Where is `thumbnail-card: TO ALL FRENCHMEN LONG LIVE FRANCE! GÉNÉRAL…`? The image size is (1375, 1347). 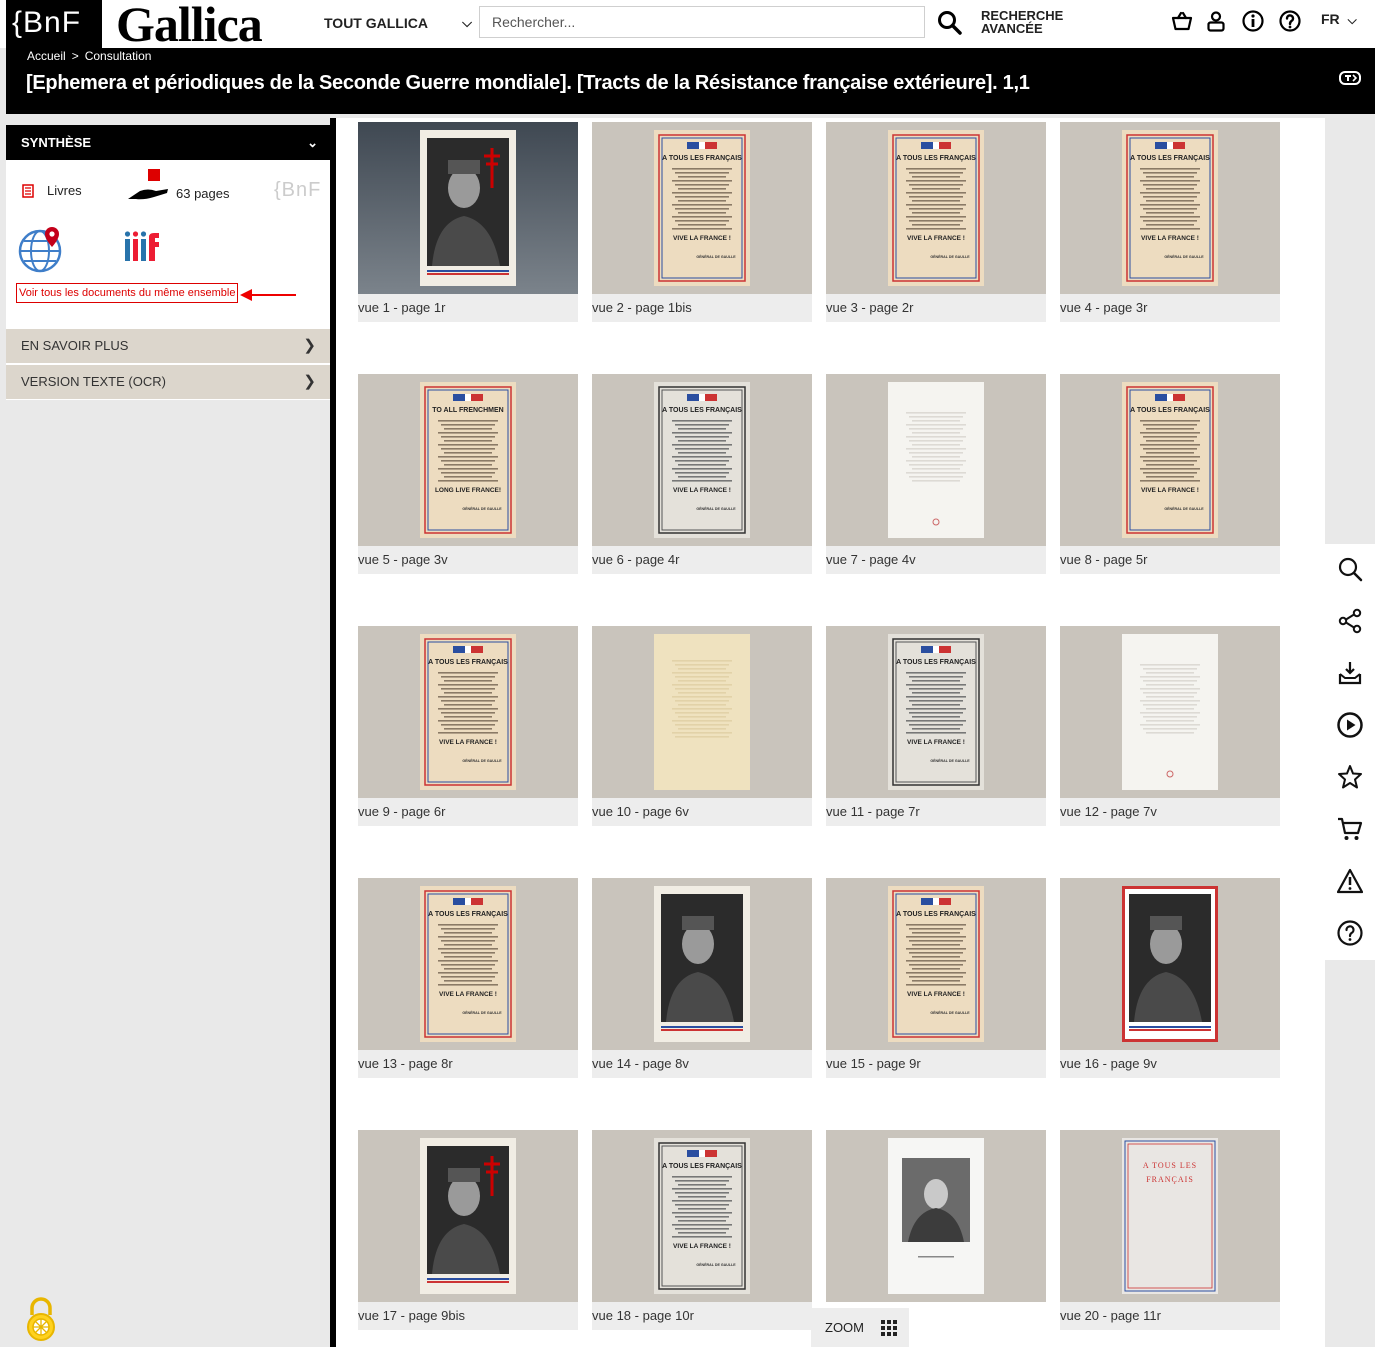 thumbnail-card: TO ALL FRENCHMEN LONG LIVE FRANCE! GÉNÉRAL… is located at coordinates (468, 472).